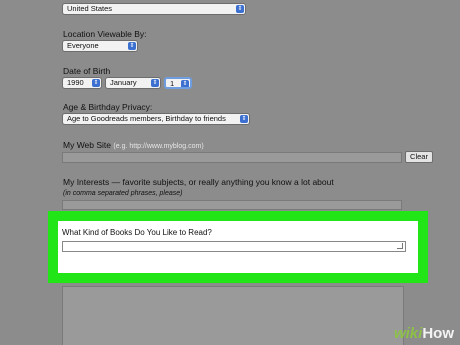 The width and height of the screenshot is (460, 345). Describe the element at coordinates (158, 146) in the screenshot. I see `website-hint: (e.g. http://www.myblog.com)` at that location.